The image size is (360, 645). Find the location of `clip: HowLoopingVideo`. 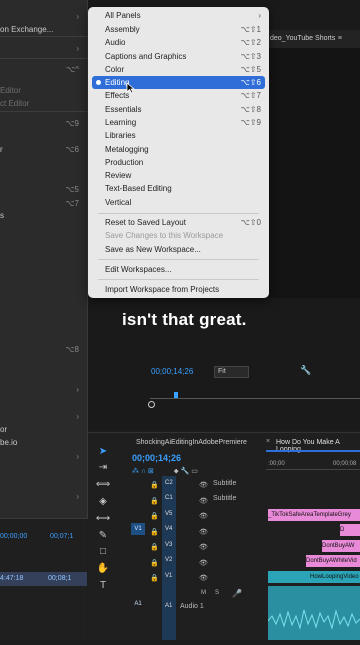

clip: HowLoopingVideo is located at coordinates (314, 577).